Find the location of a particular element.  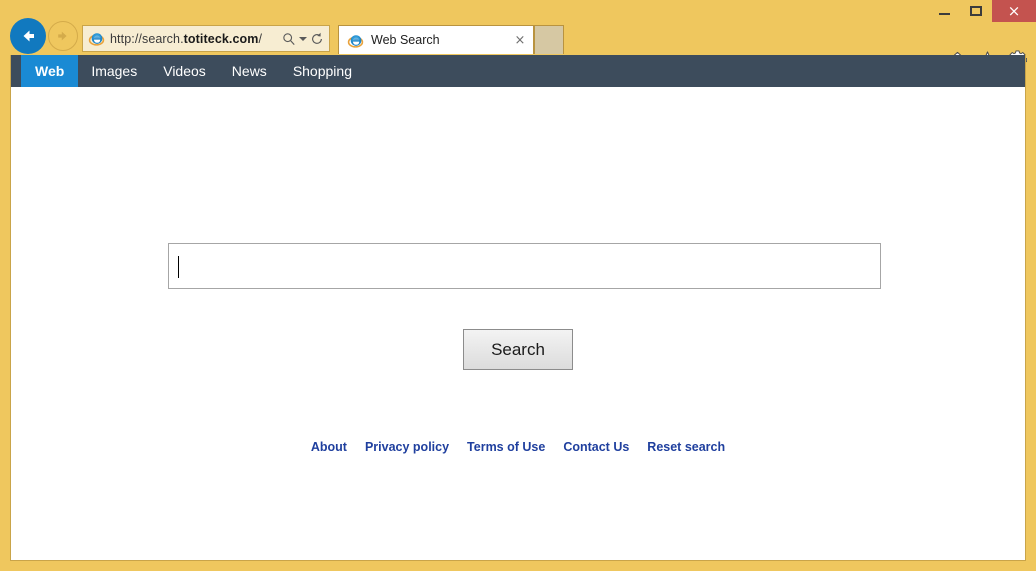

tab-strip: Web Search × is located at coordinates (451, 39).